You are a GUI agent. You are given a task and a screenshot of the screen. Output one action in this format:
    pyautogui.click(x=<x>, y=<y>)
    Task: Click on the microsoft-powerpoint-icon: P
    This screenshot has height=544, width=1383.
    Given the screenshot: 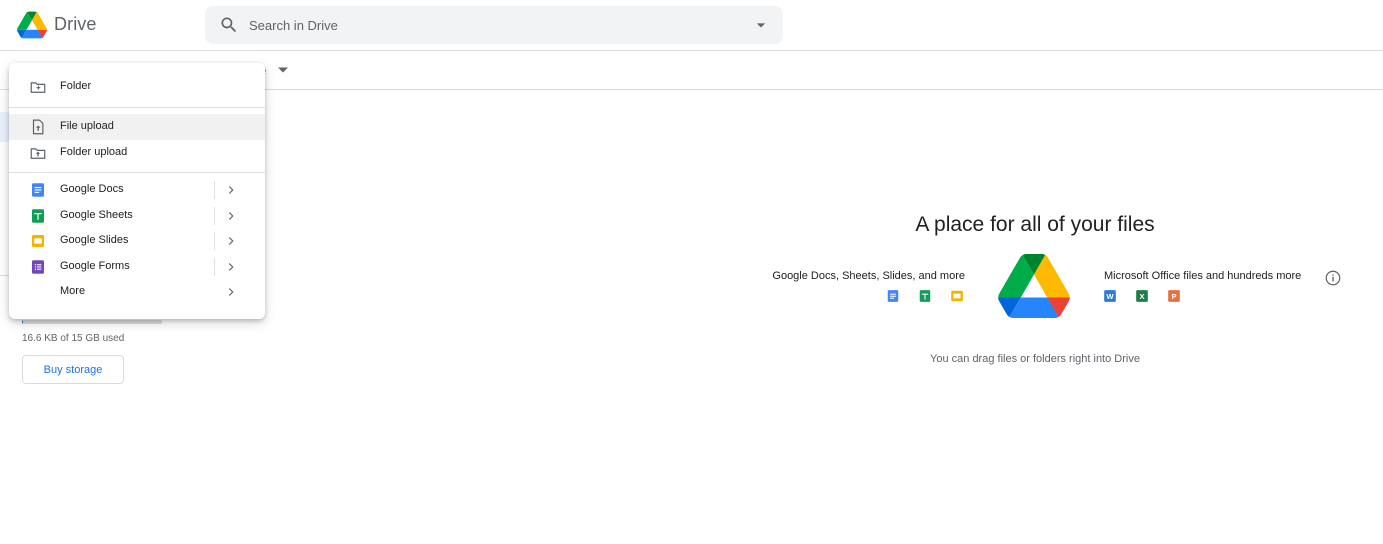 What is the action you would take?
    pyautogui.click(x=1174, y=296)
    